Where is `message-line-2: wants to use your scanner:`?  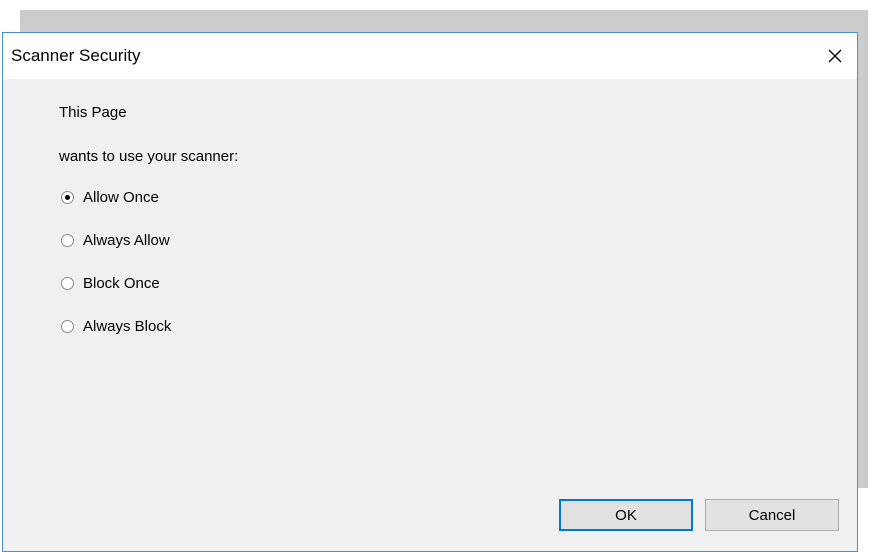
message-line-2: wants to use your scanner: is located at coordinates (149, 156).